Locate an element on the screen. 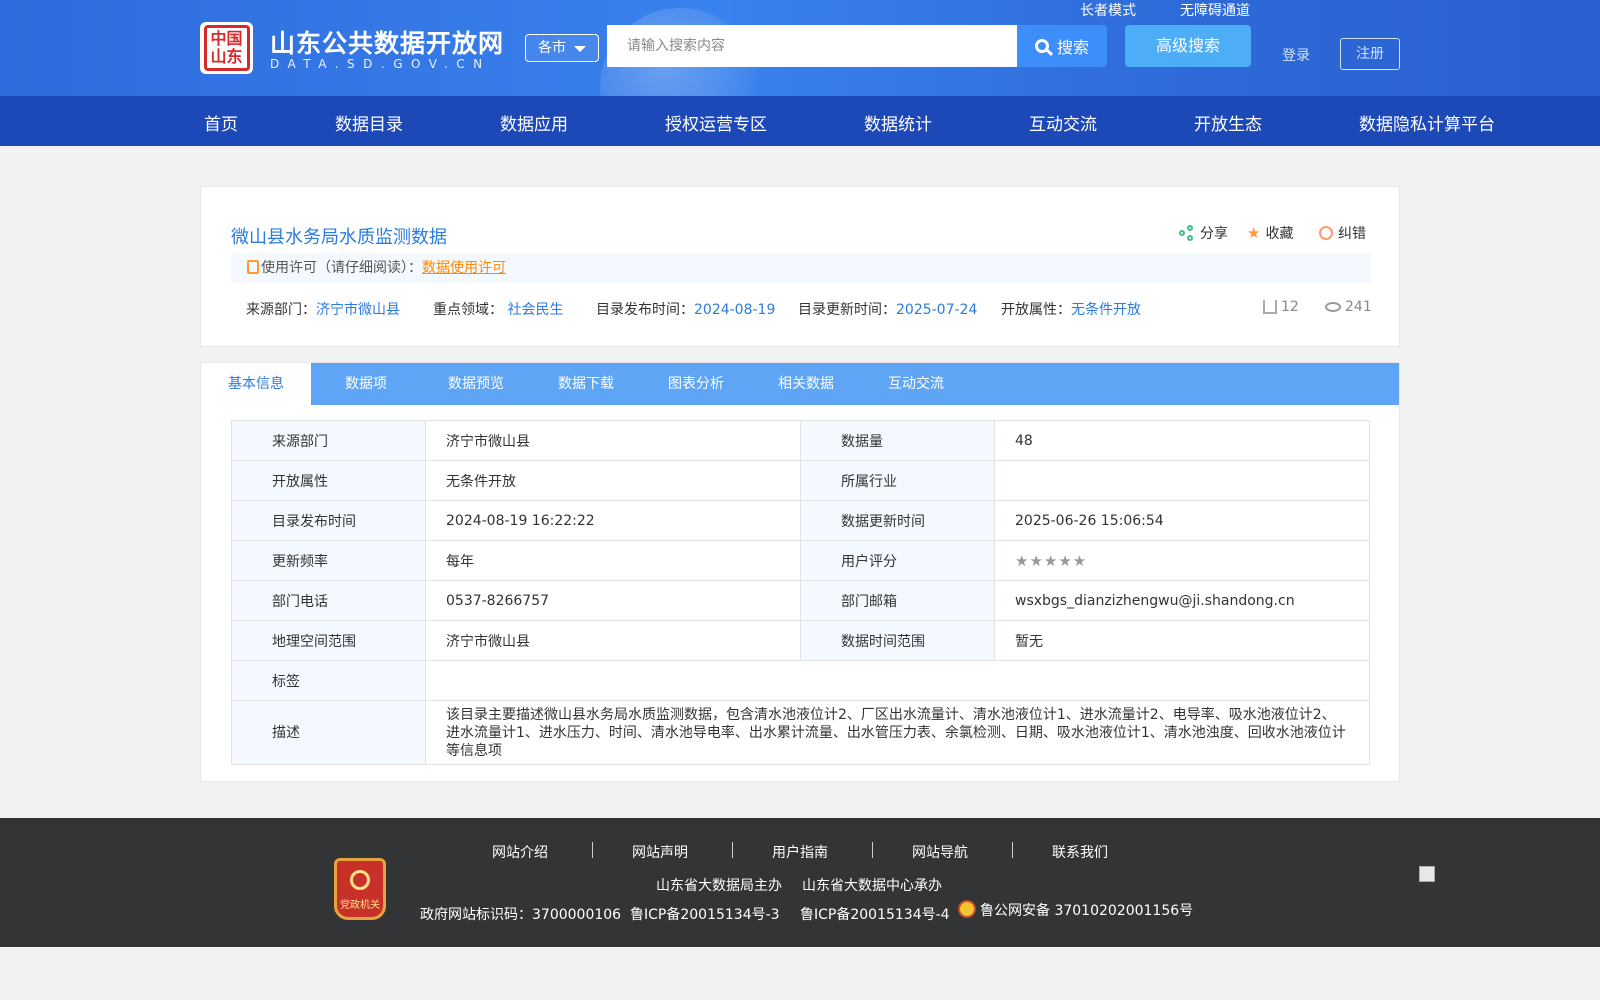 The height and width of the screenshot is (1000, 1600). meta-update-label: 目录更新时间： is located at coordinates (847, 310).